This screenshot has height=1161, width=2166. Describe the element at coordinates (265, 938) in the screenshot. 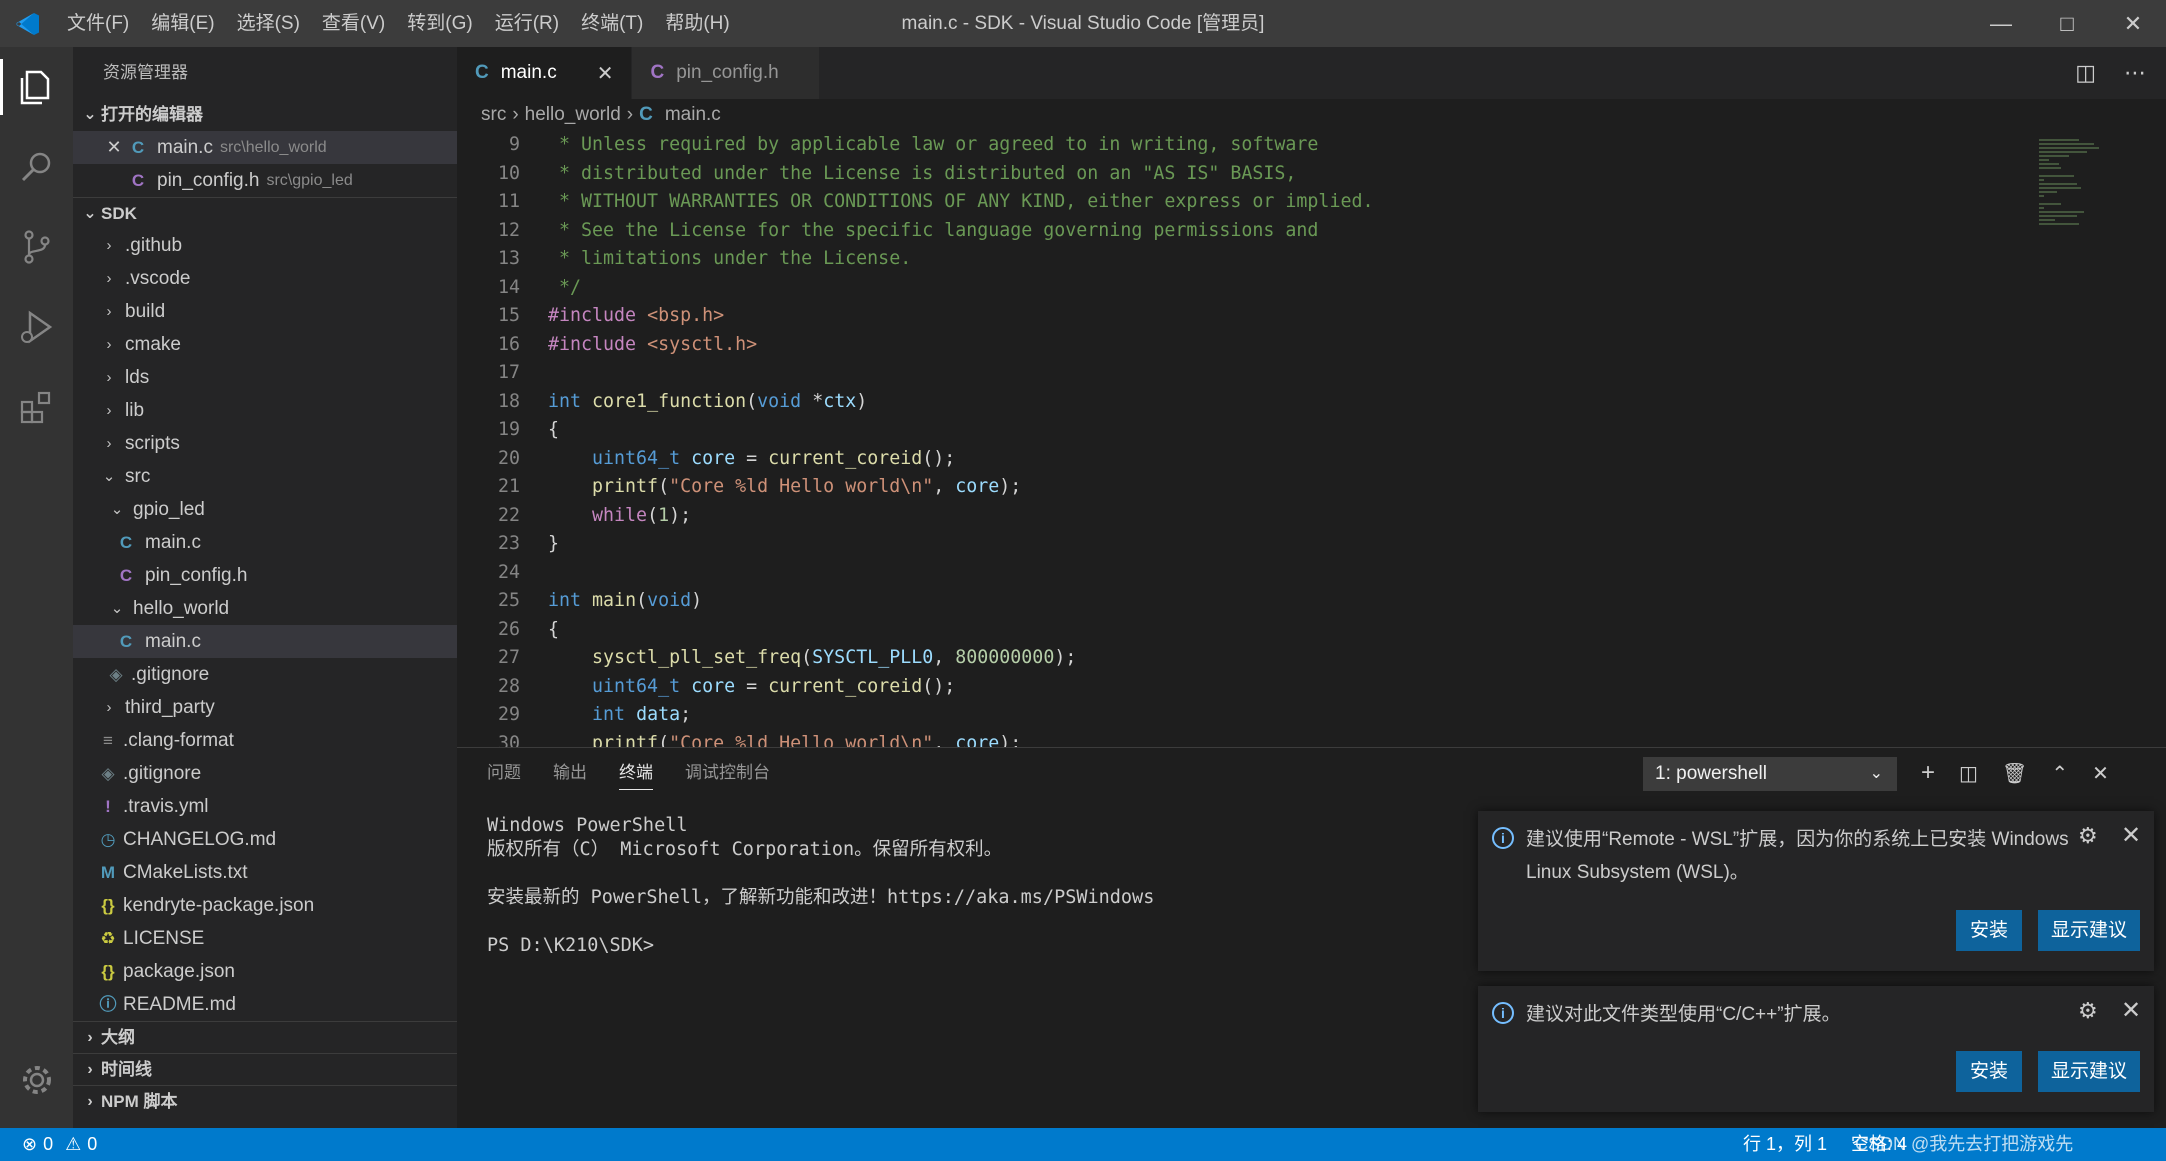

I see `tree-file: ♻ LICENSE` at that location.